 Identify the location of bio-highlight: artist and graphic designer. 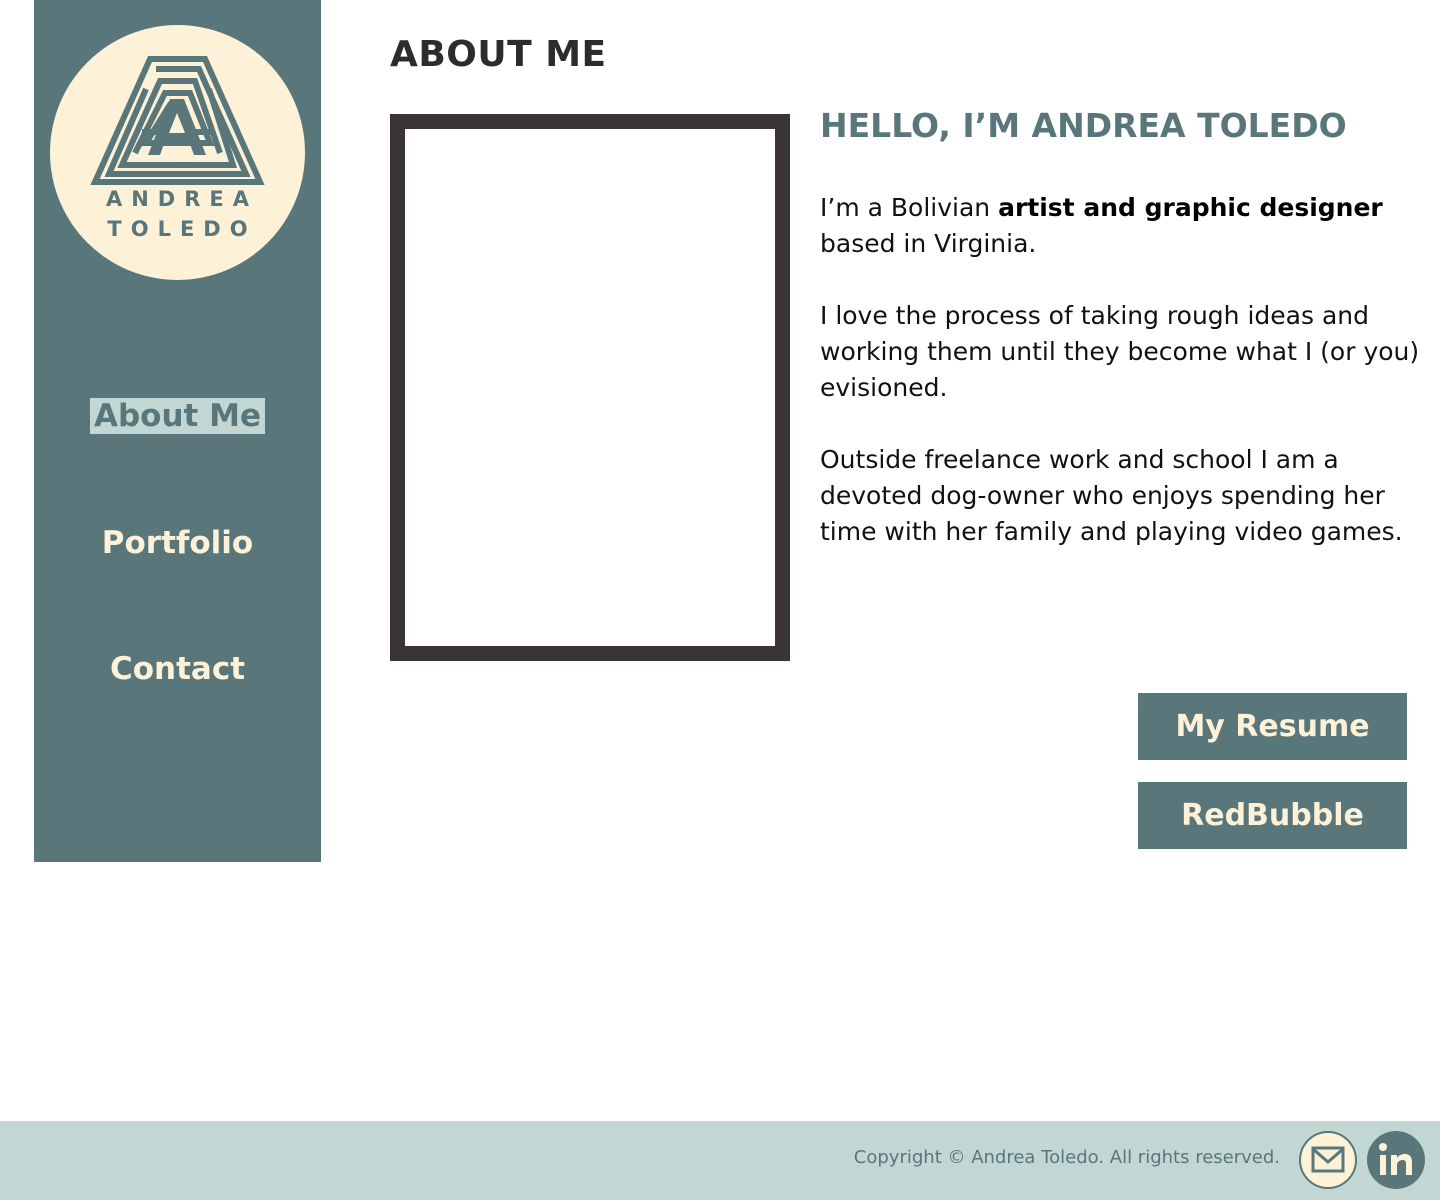
(1190, 207).